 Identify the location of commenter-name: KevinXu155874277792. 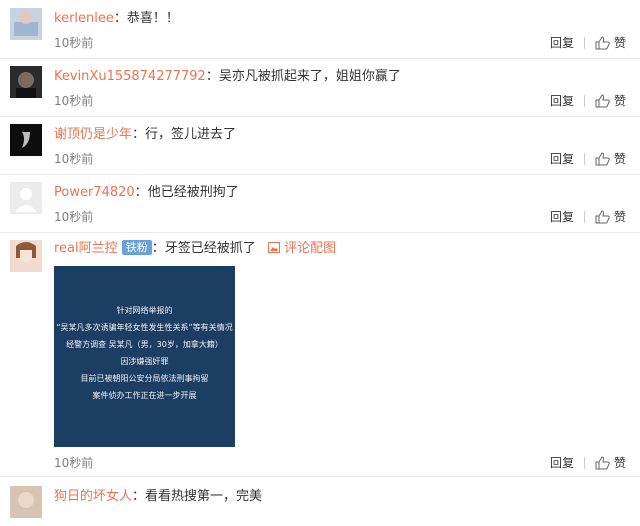
(130, 76).